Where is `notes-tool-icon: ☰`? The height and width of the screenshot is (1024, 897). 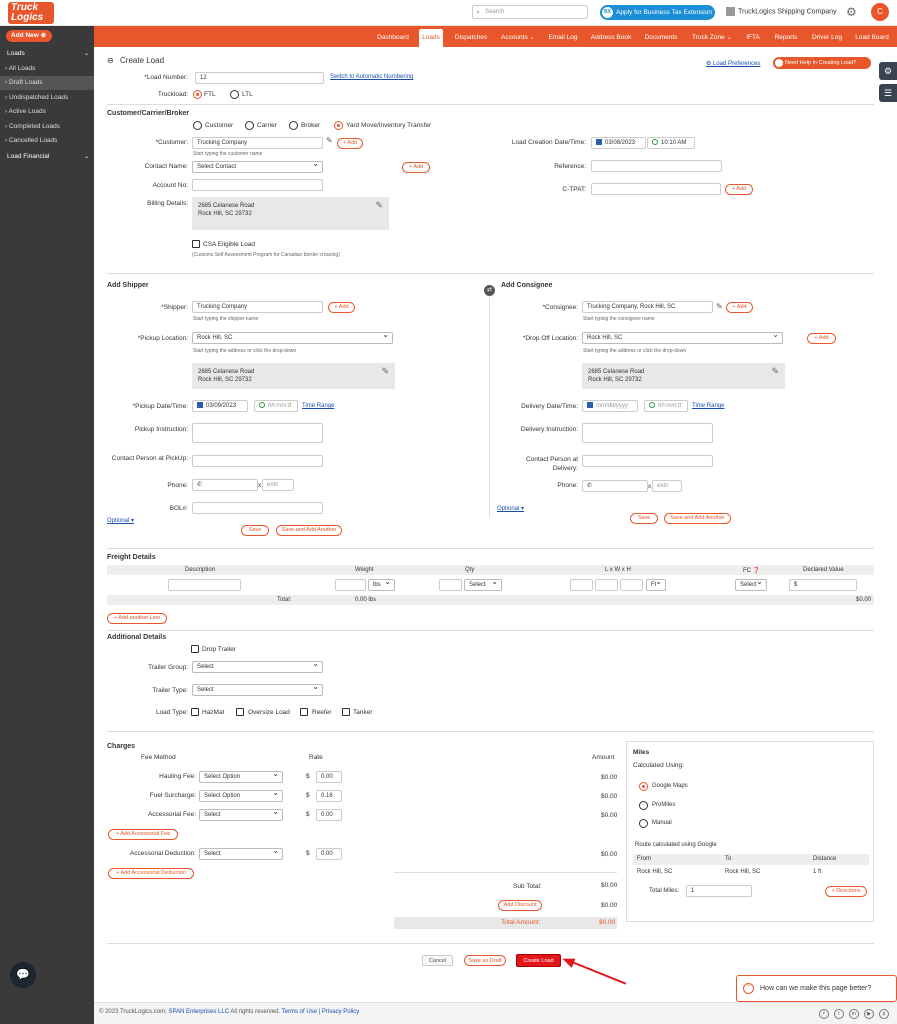
notes-tool-icon: ☰ is located at coordinates (888, 93).